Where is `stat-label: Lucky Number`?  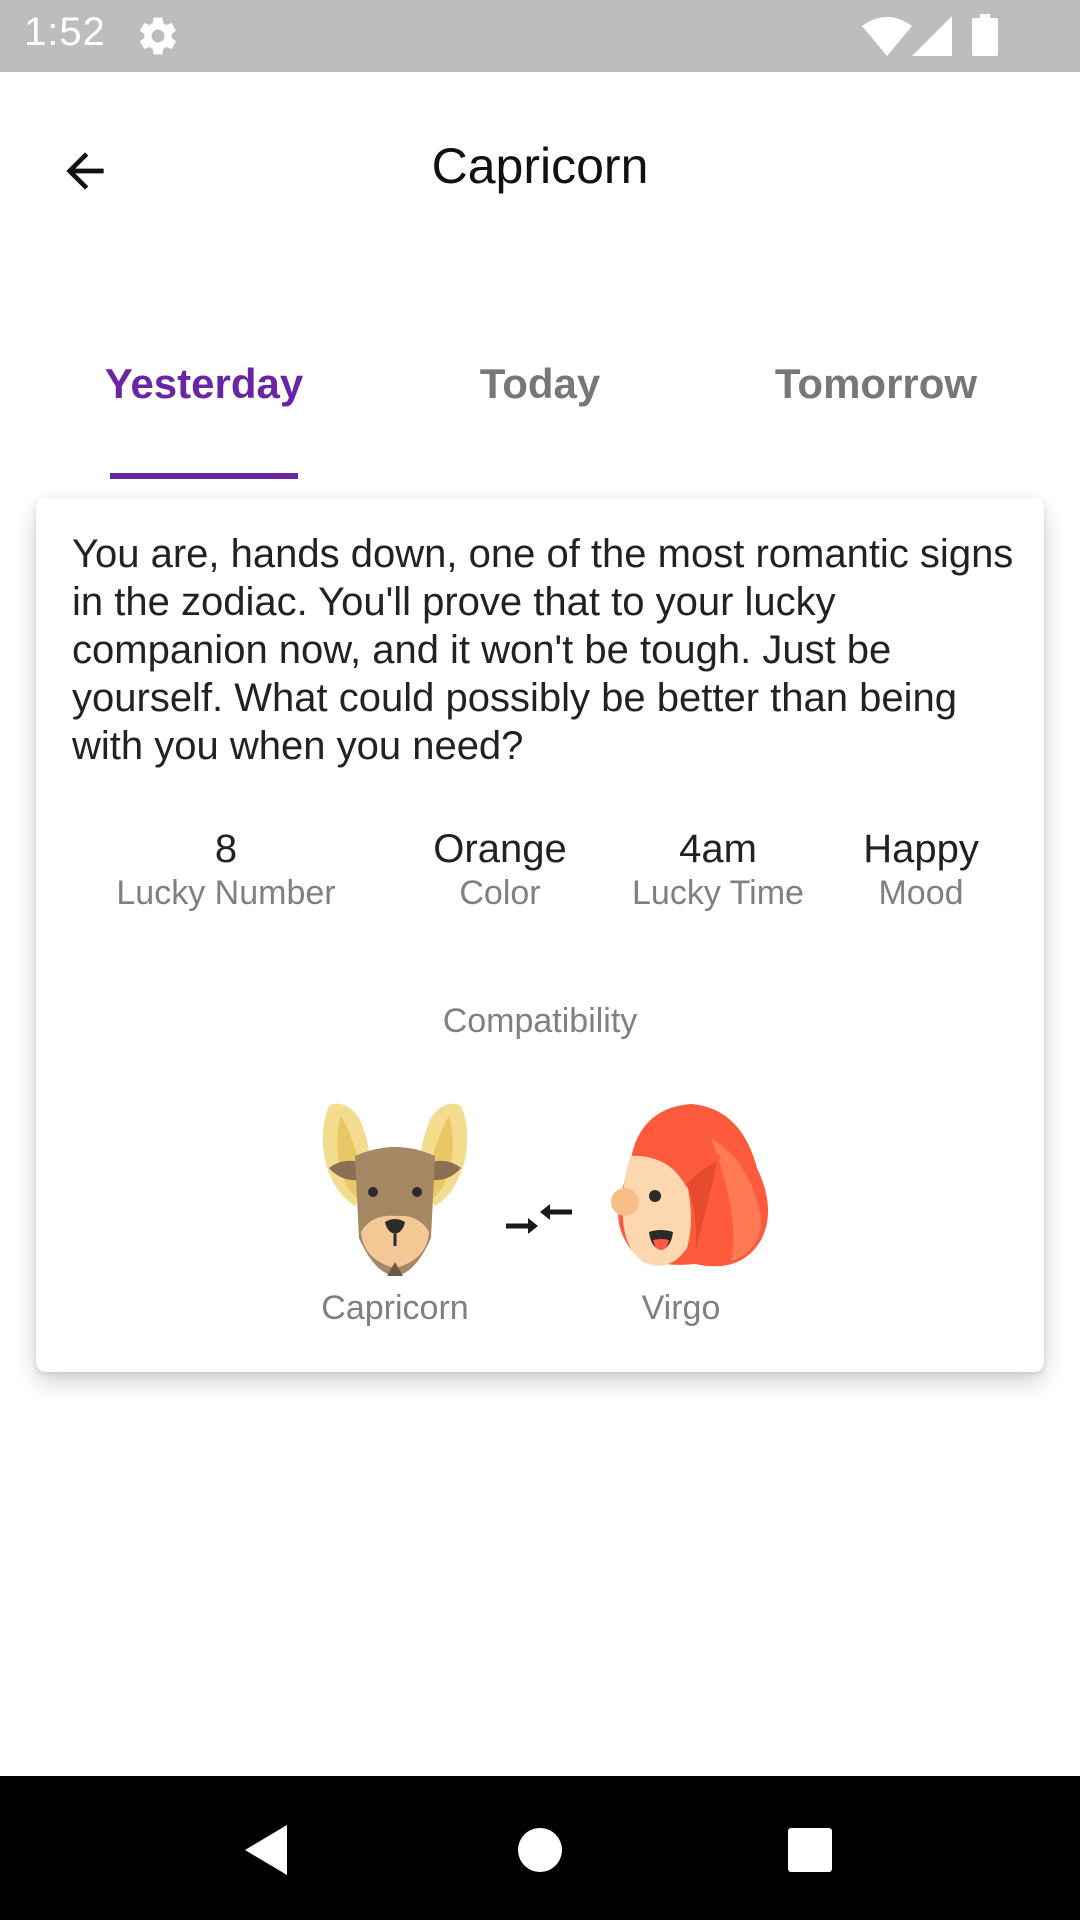 stat-label: Lucky Number is located at coordinates (226, 893).